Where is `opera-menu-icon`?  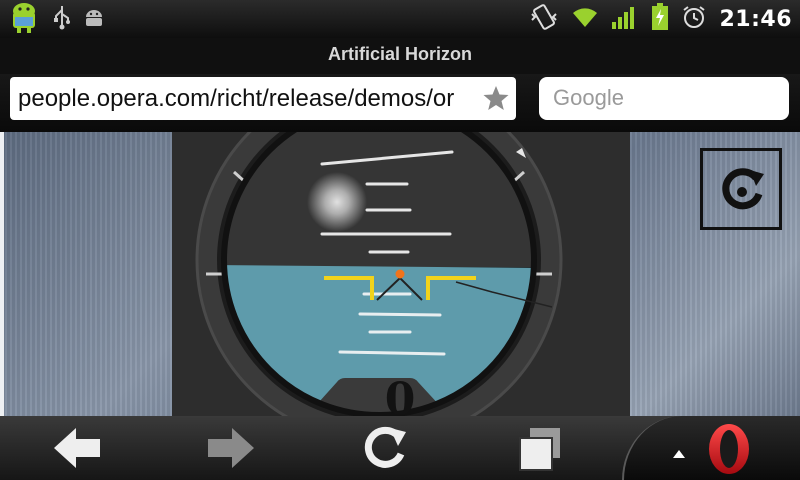
opera-menu-icon is located at coordinates (729, 451).